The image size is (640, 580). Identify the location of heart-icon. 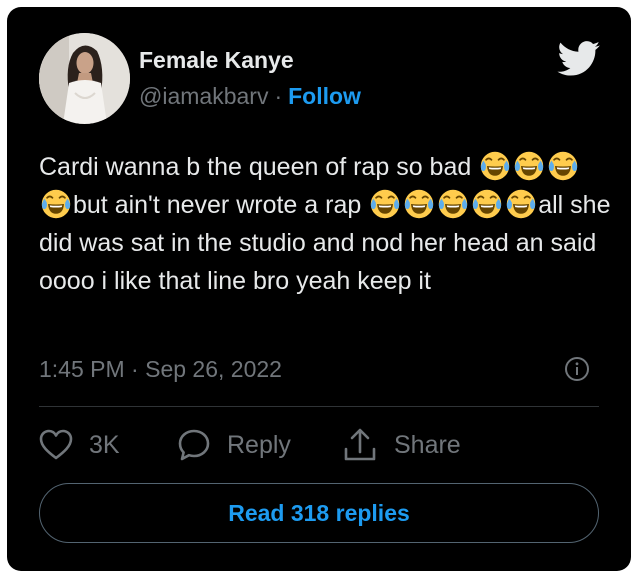
(56, 444).